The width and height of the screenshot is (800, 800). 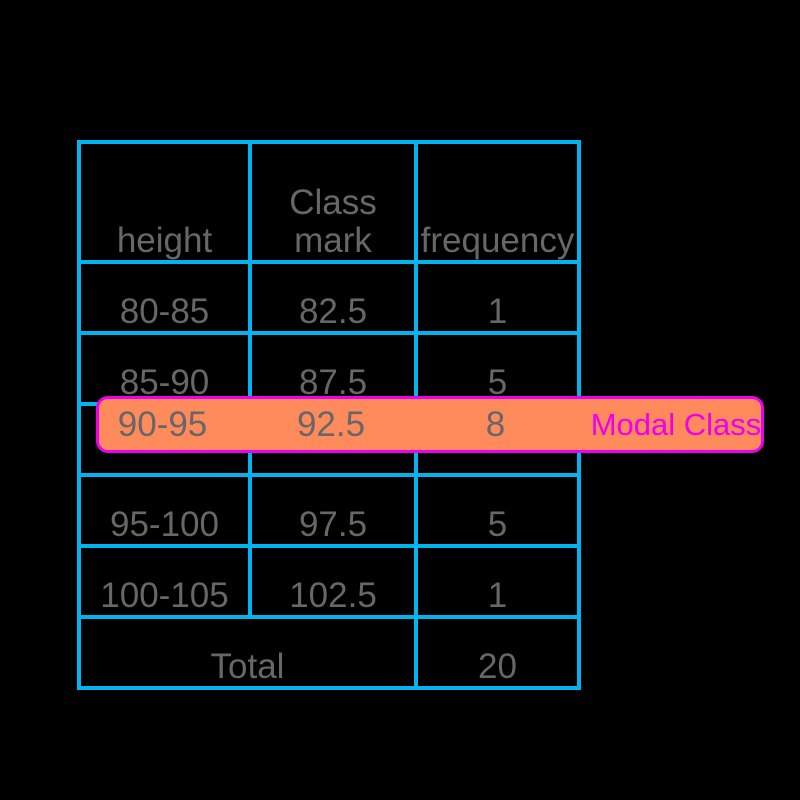 I want to click on cell-height: 100-105, so click(x=164, y=581).